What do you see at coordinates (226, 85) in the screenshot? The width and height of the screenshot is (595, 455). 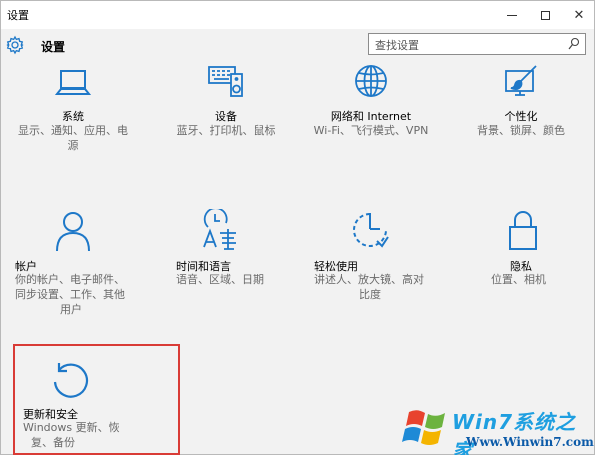 I see `devices-icon` at bounding box center [226, 85].